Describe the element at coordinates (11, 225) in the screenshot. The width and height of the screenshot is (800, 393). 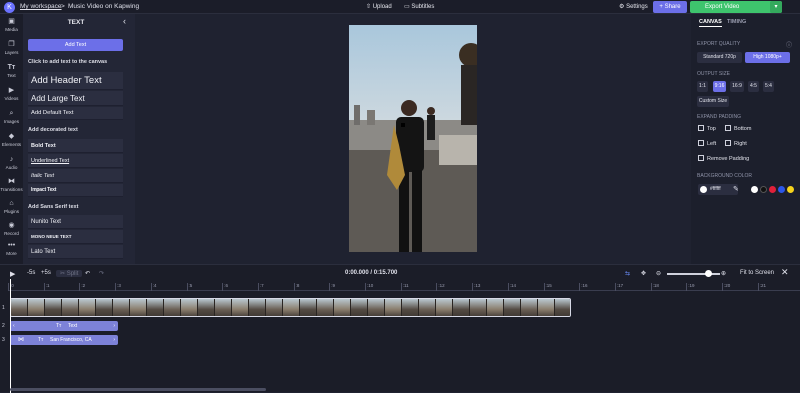
I see `record-icon: ◉` at that location.